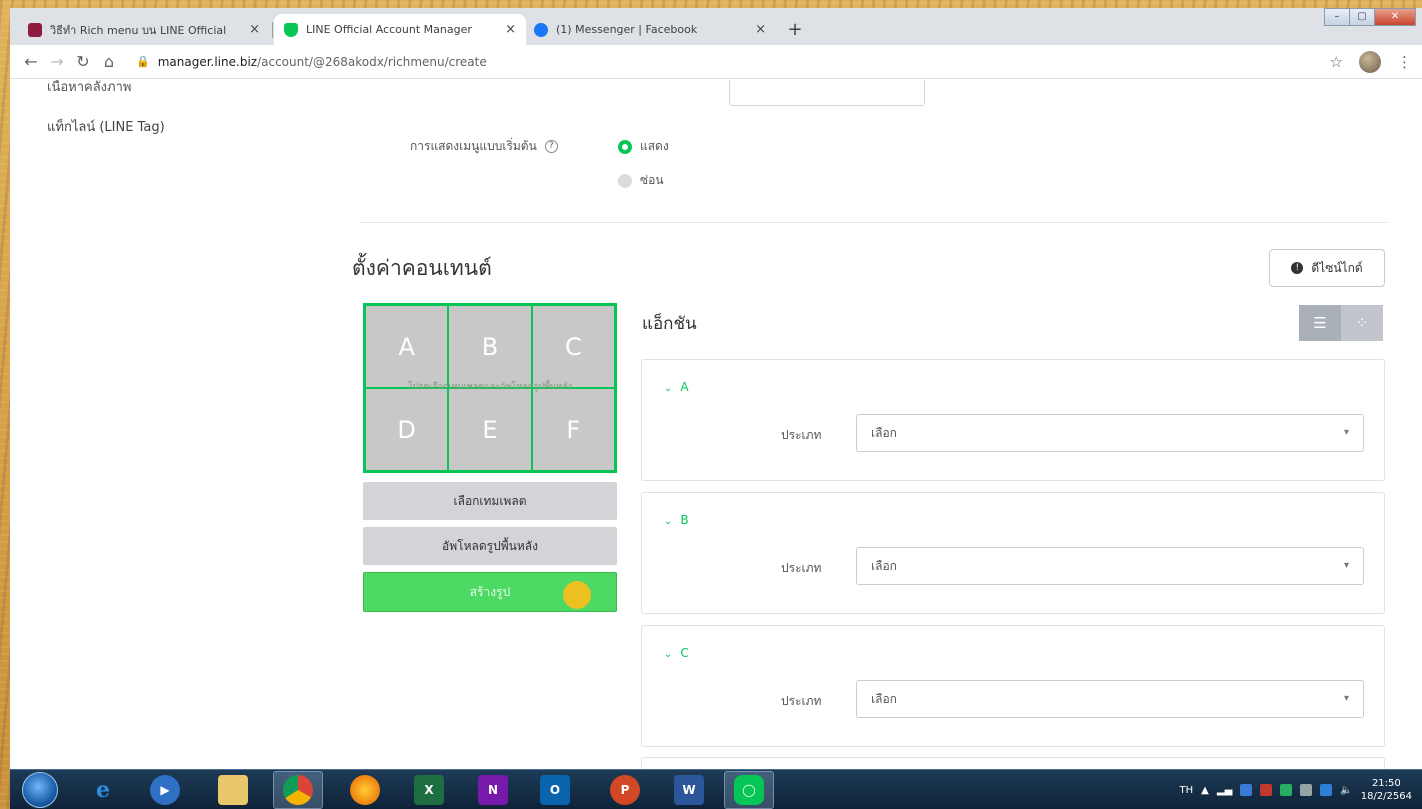 The height and width of the screenshot is (809, 1422). Describe the element at coordinates (35, 29) in the screenshot. I see `red-square-icon` at that location.